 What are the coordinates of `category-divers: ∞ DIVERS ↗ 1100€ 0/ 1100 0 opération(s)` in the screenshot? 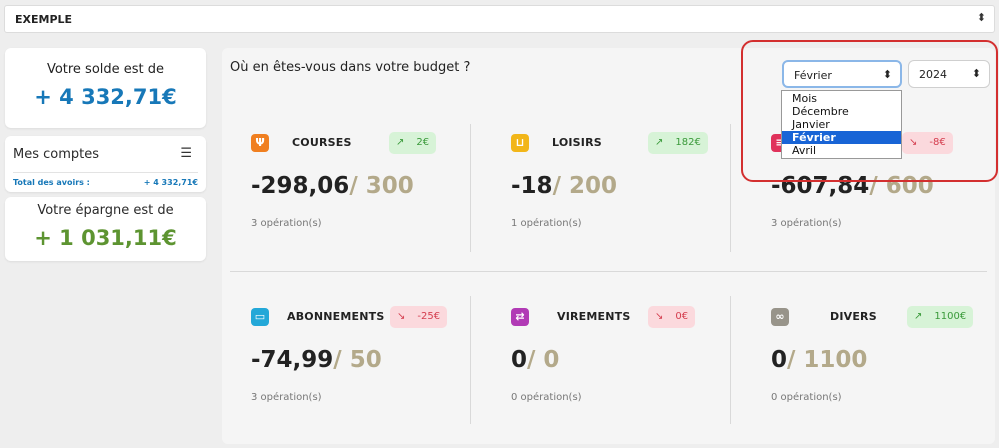 It's located at (880, 375).